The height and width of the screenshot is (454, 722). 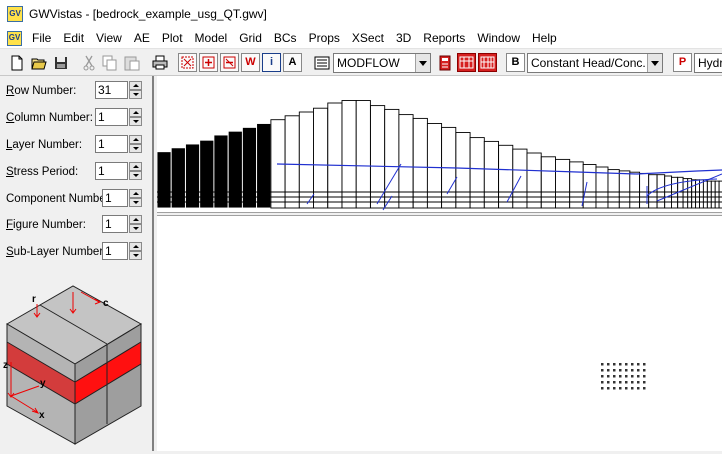 I want to click on zoom-out-icon, so click(x=229, y=62).